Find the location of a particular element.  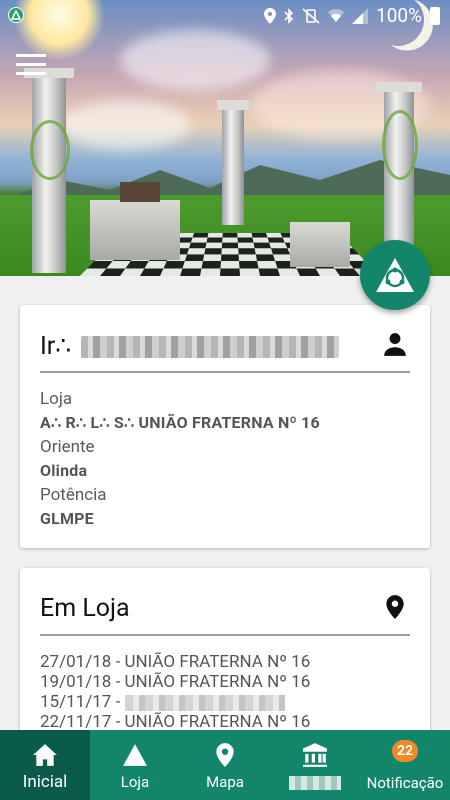

location-icon is located at coordinates (270, 15).